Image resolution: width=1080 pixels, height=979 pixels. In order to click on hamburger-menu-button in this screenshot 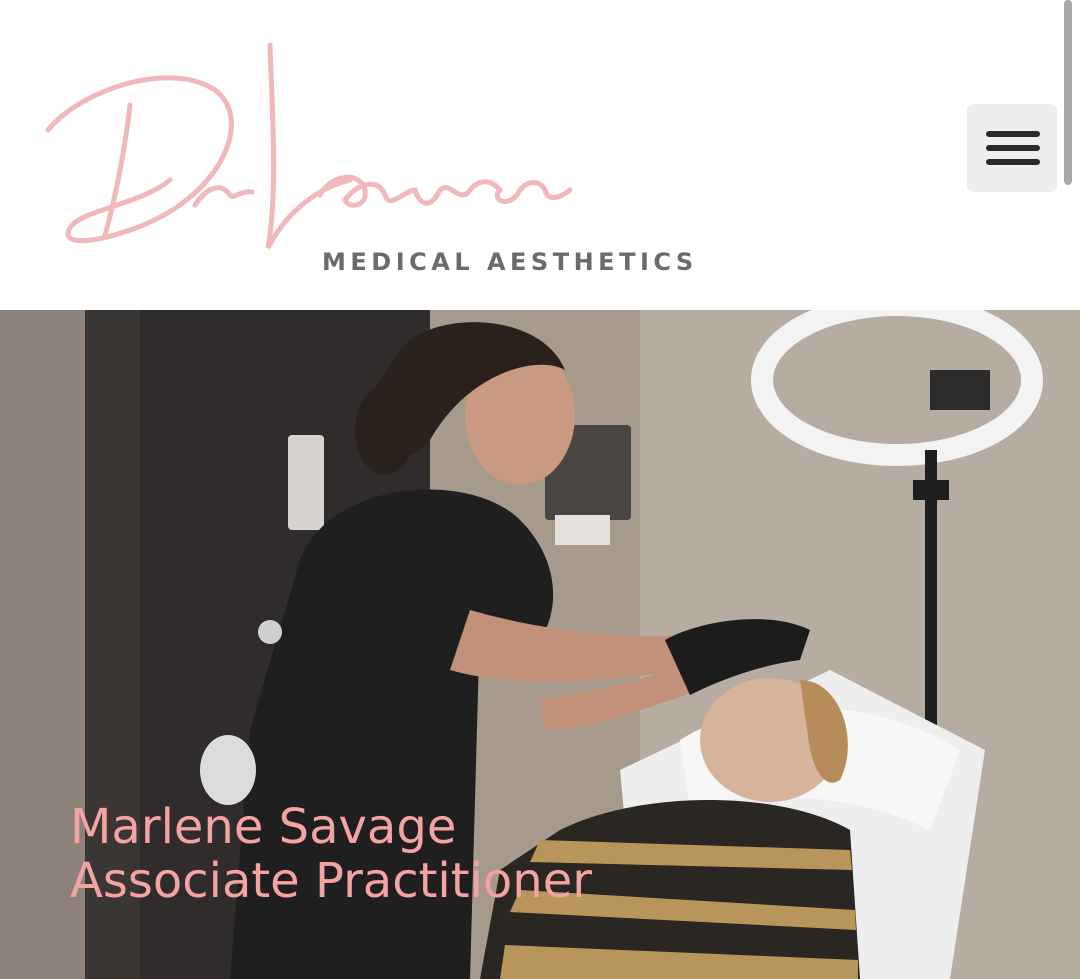, I will do `click(1012, 148)`.